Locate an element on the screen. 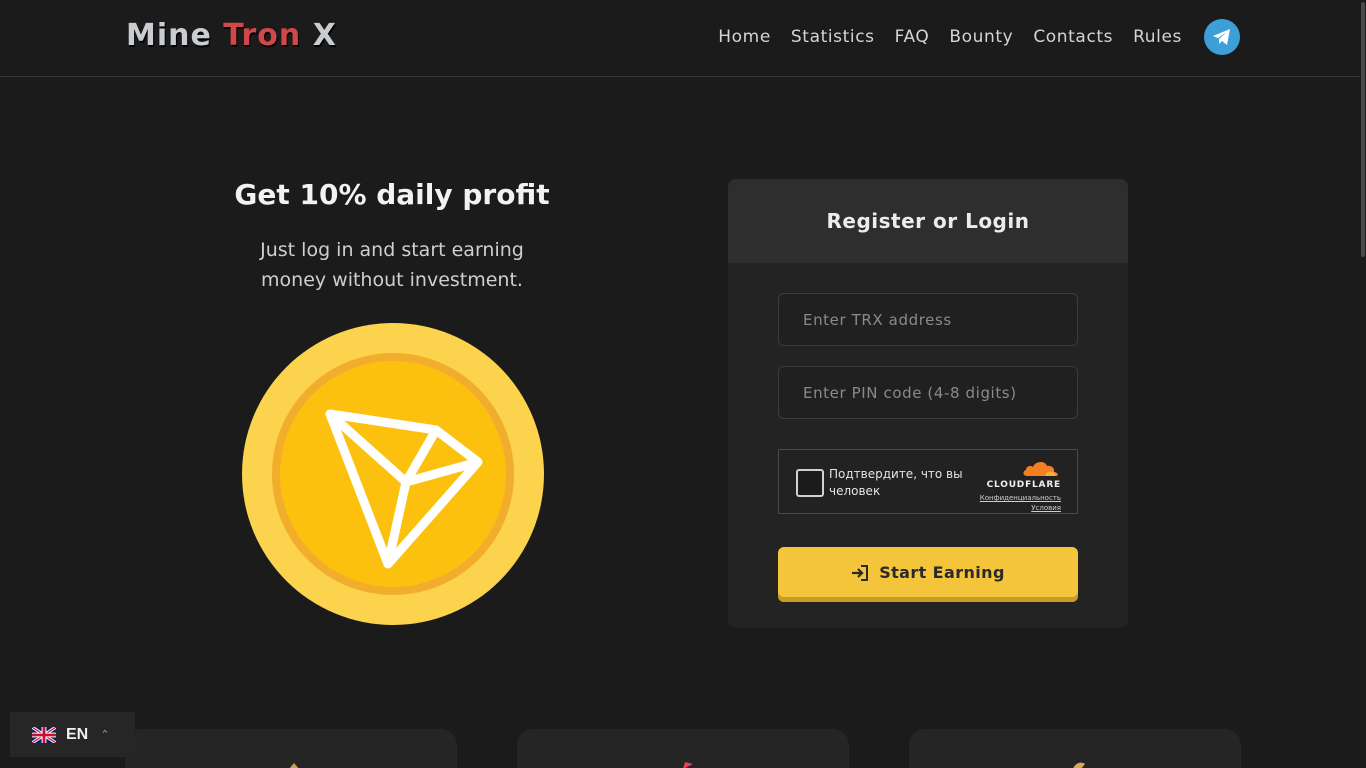 This screenshot has height=768, width=1366. language-code: EN is located at coordinates (77, 734).